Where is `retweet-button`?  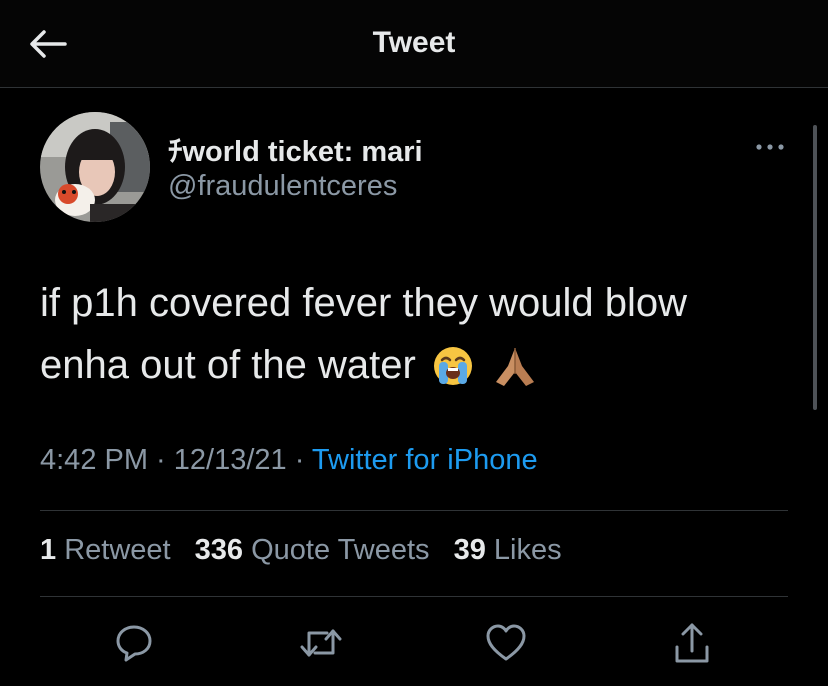
retweet-button is located at coordinates (321, 643).